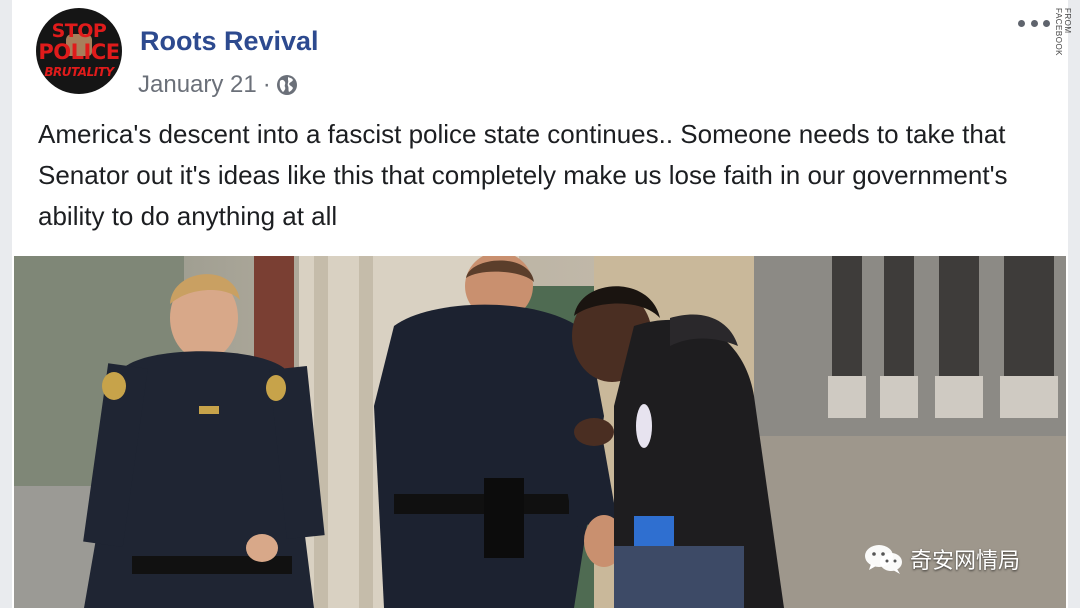 This screenshot has width=1080, height=608. I want to click on post-date: January 21, so click(197, 85).